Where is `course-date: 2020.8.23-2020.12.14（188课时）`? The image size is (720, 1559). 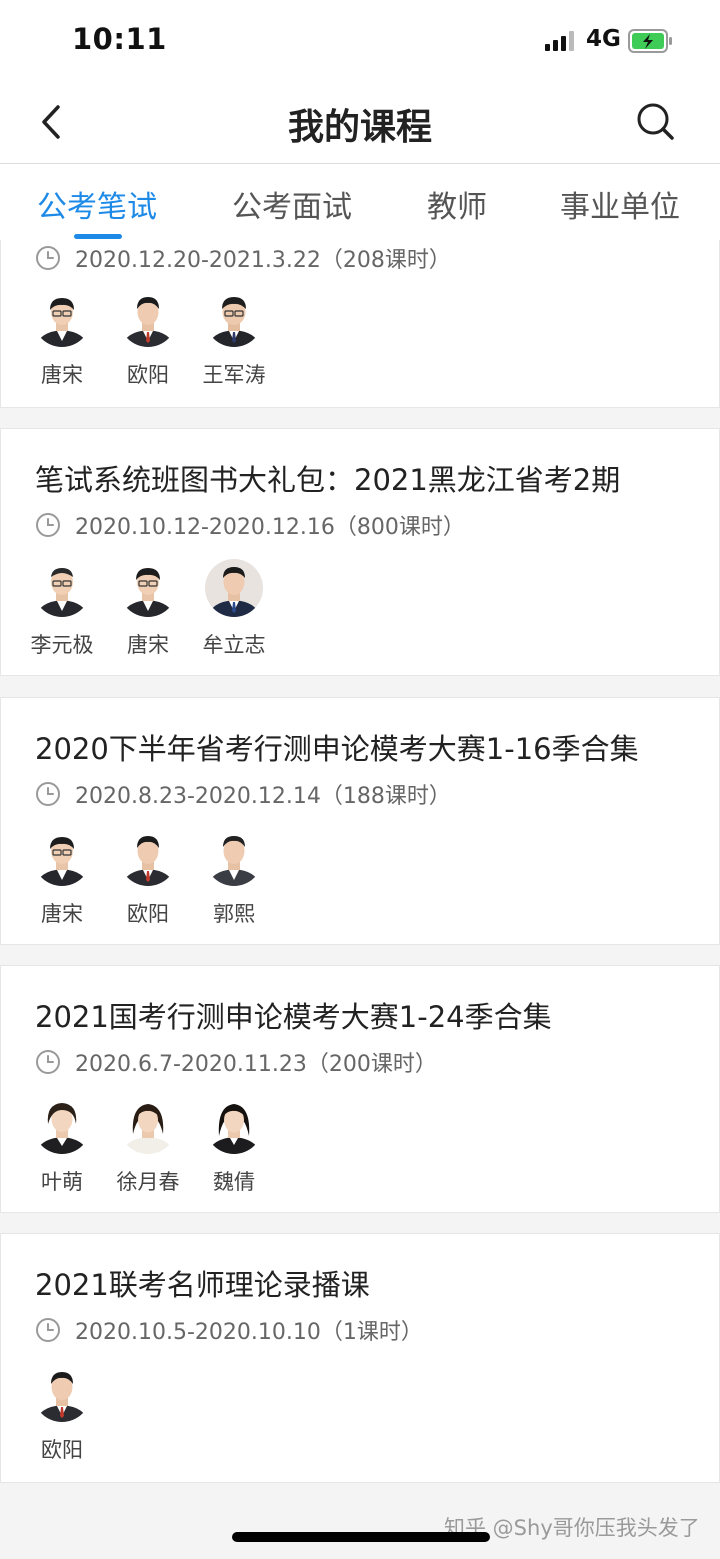 course-date: 2020.8.23-2020.12.14（188课时） is located at coordinates (263, 796).